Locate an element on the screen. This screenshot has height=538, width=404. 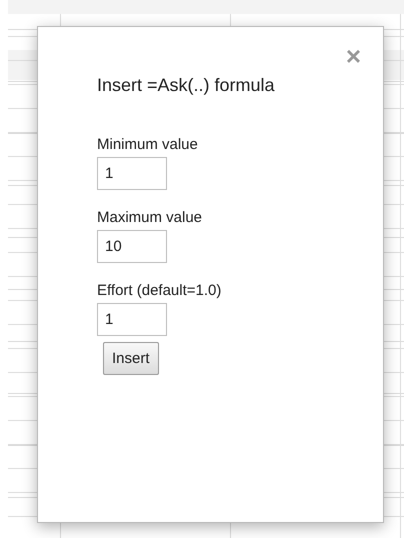
insert-button: Insert is located at coordinates (131, 358).